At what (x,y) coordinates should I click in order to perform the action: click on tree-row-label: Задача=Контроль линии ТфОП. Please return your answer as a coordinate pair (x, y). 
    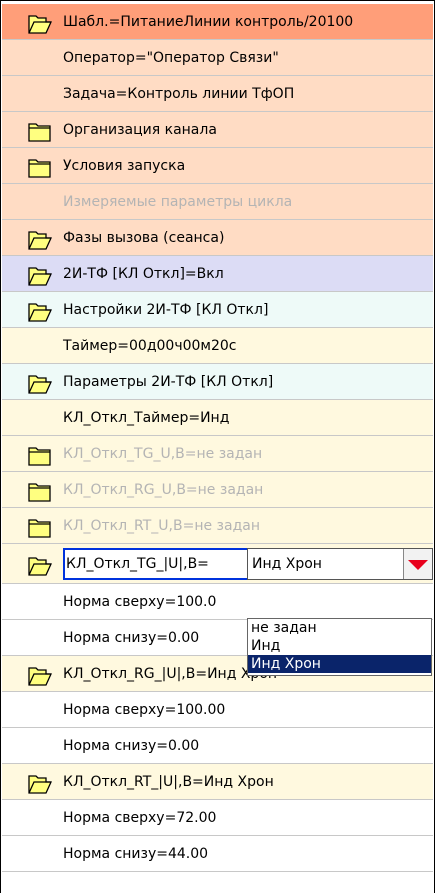
    Looking at the image, I should click on (179, 94).